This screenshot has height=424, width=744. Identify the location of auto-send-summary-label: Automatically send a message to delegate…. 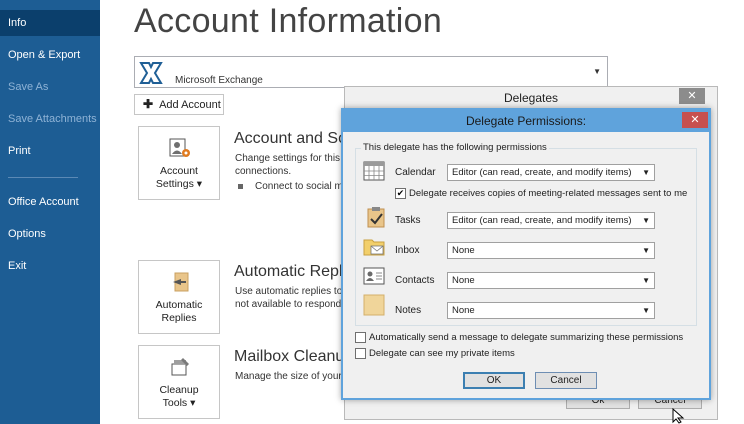
(526, 337).